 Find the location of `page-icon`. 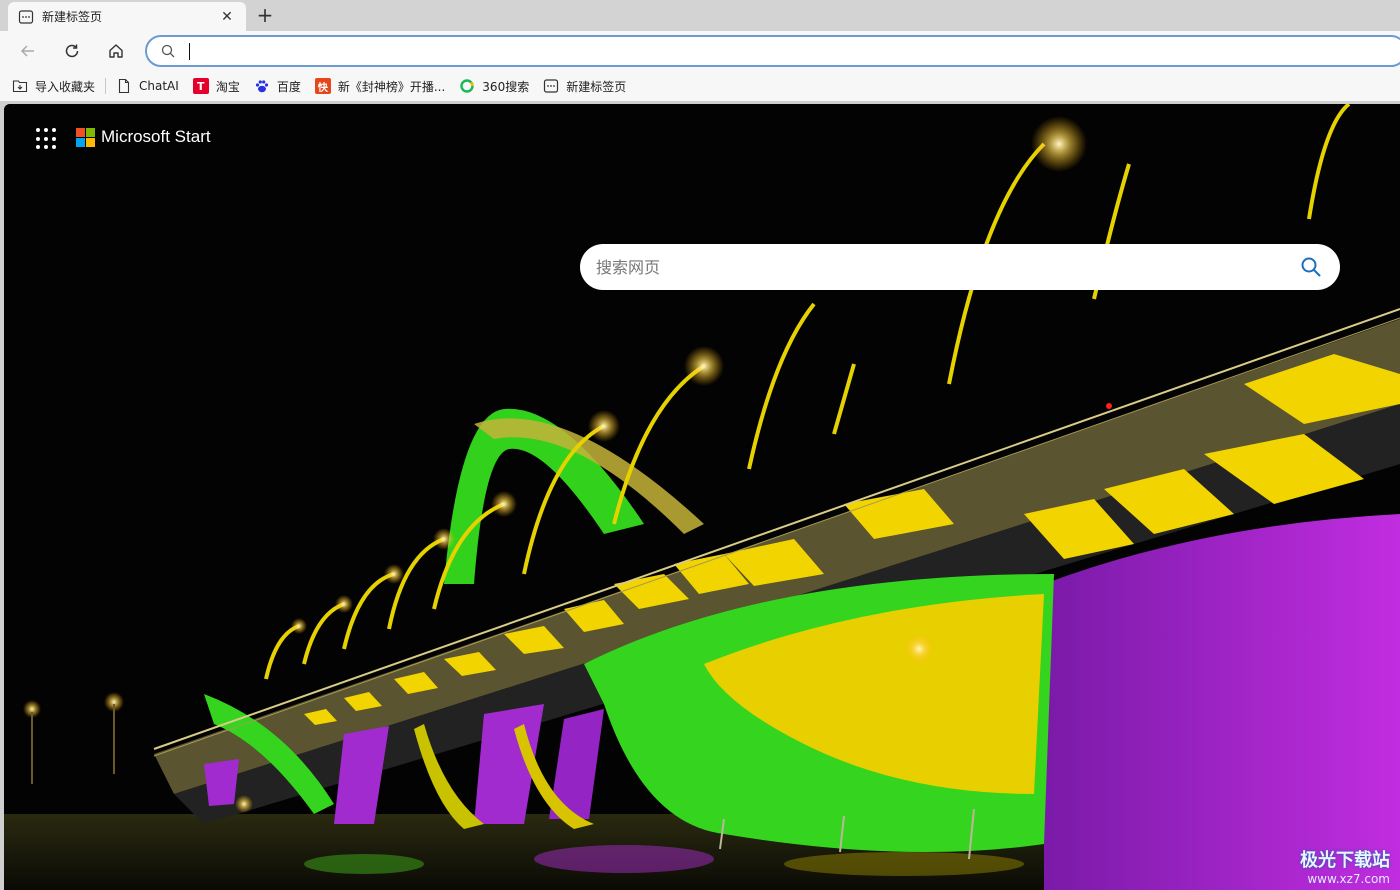

page-icon is located at coordinates (124, 86).